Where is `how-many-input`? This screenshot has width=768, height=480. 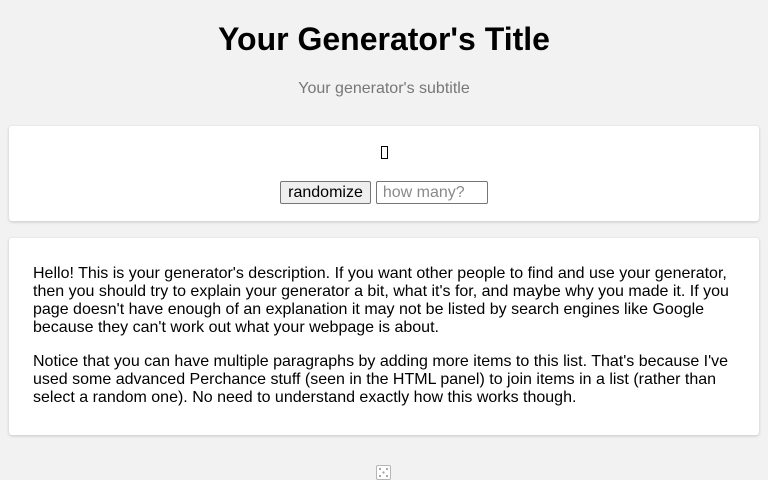
how-many-input is located at coordinates (431, 192).